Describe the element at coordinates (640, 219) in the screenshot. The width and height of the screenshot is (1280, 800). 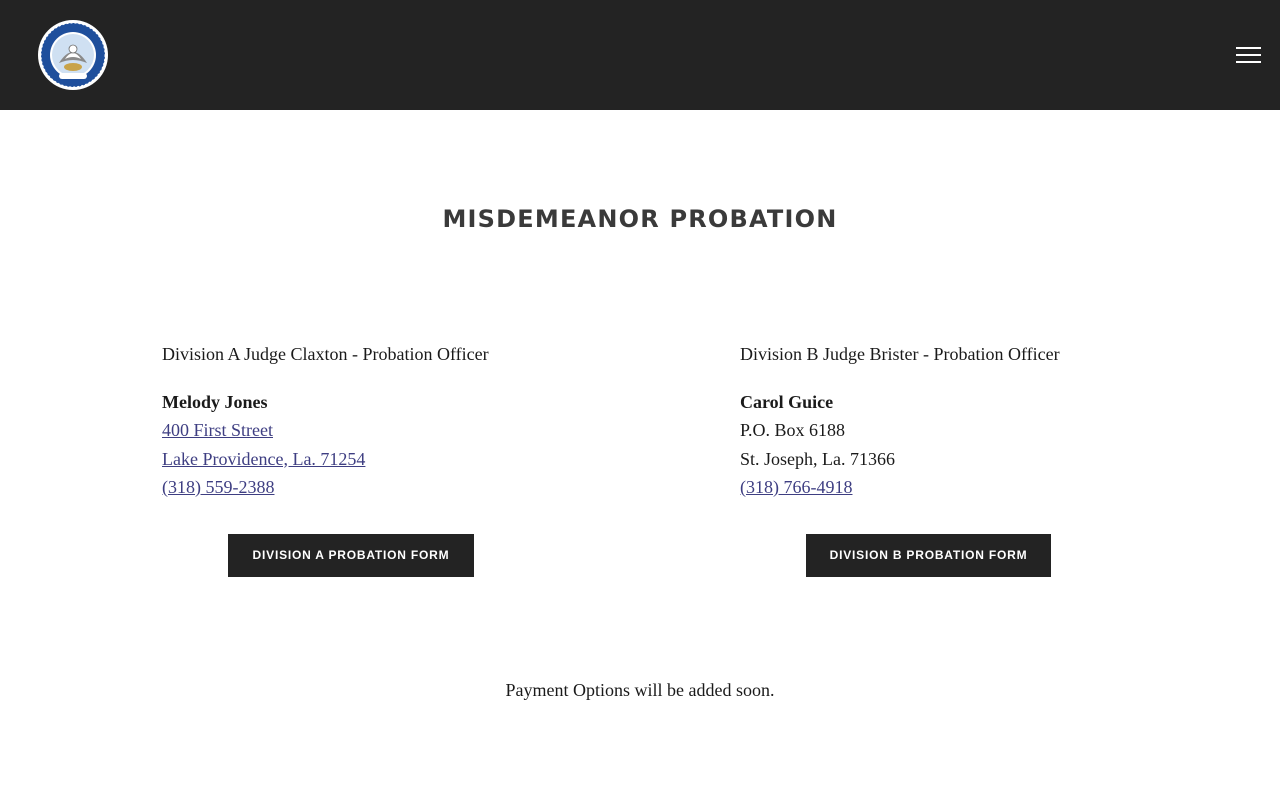
I see `page-title: MISDEMEANOR PROBATION` at that location.